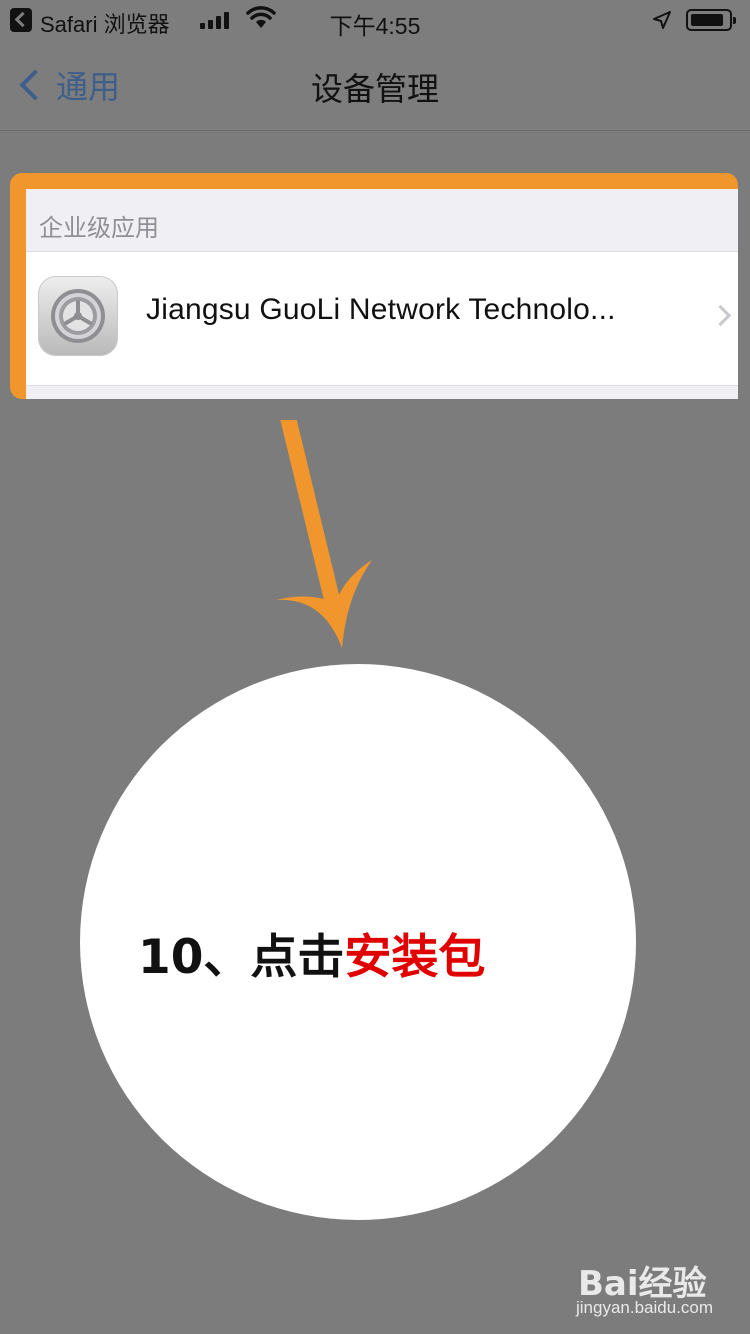 The width and height of the screenshot is (750, 1334). Describe the element at coordinates (662, 20) in the screenshot. I see `location-arrow-icon` at that location.